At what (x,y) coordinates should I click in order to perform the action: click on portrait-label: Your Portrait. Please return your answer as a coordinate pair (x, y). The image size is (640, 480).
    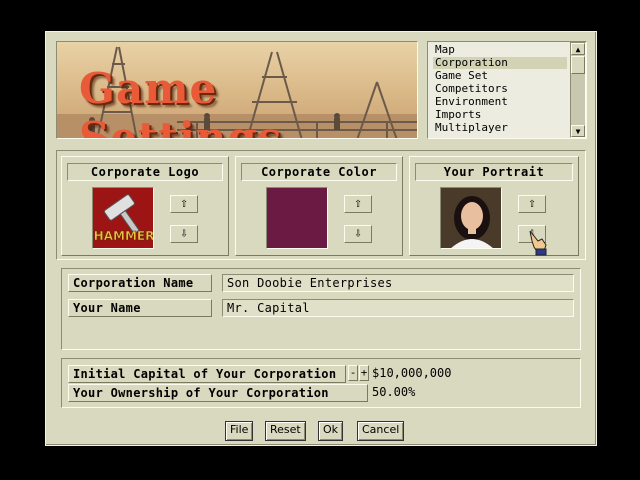
    Looking at the image, I should click on (494, 172).